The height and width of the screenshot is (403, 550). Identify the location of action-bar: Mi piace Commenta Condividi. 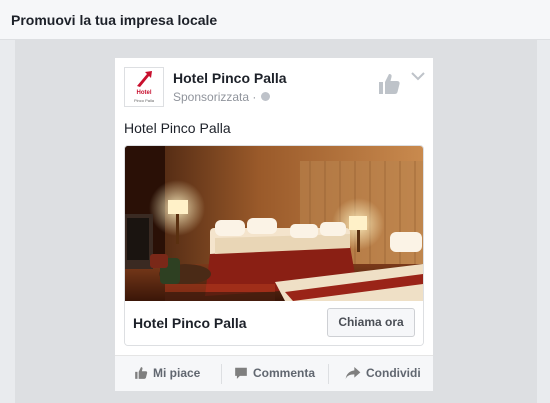
(274, 373).